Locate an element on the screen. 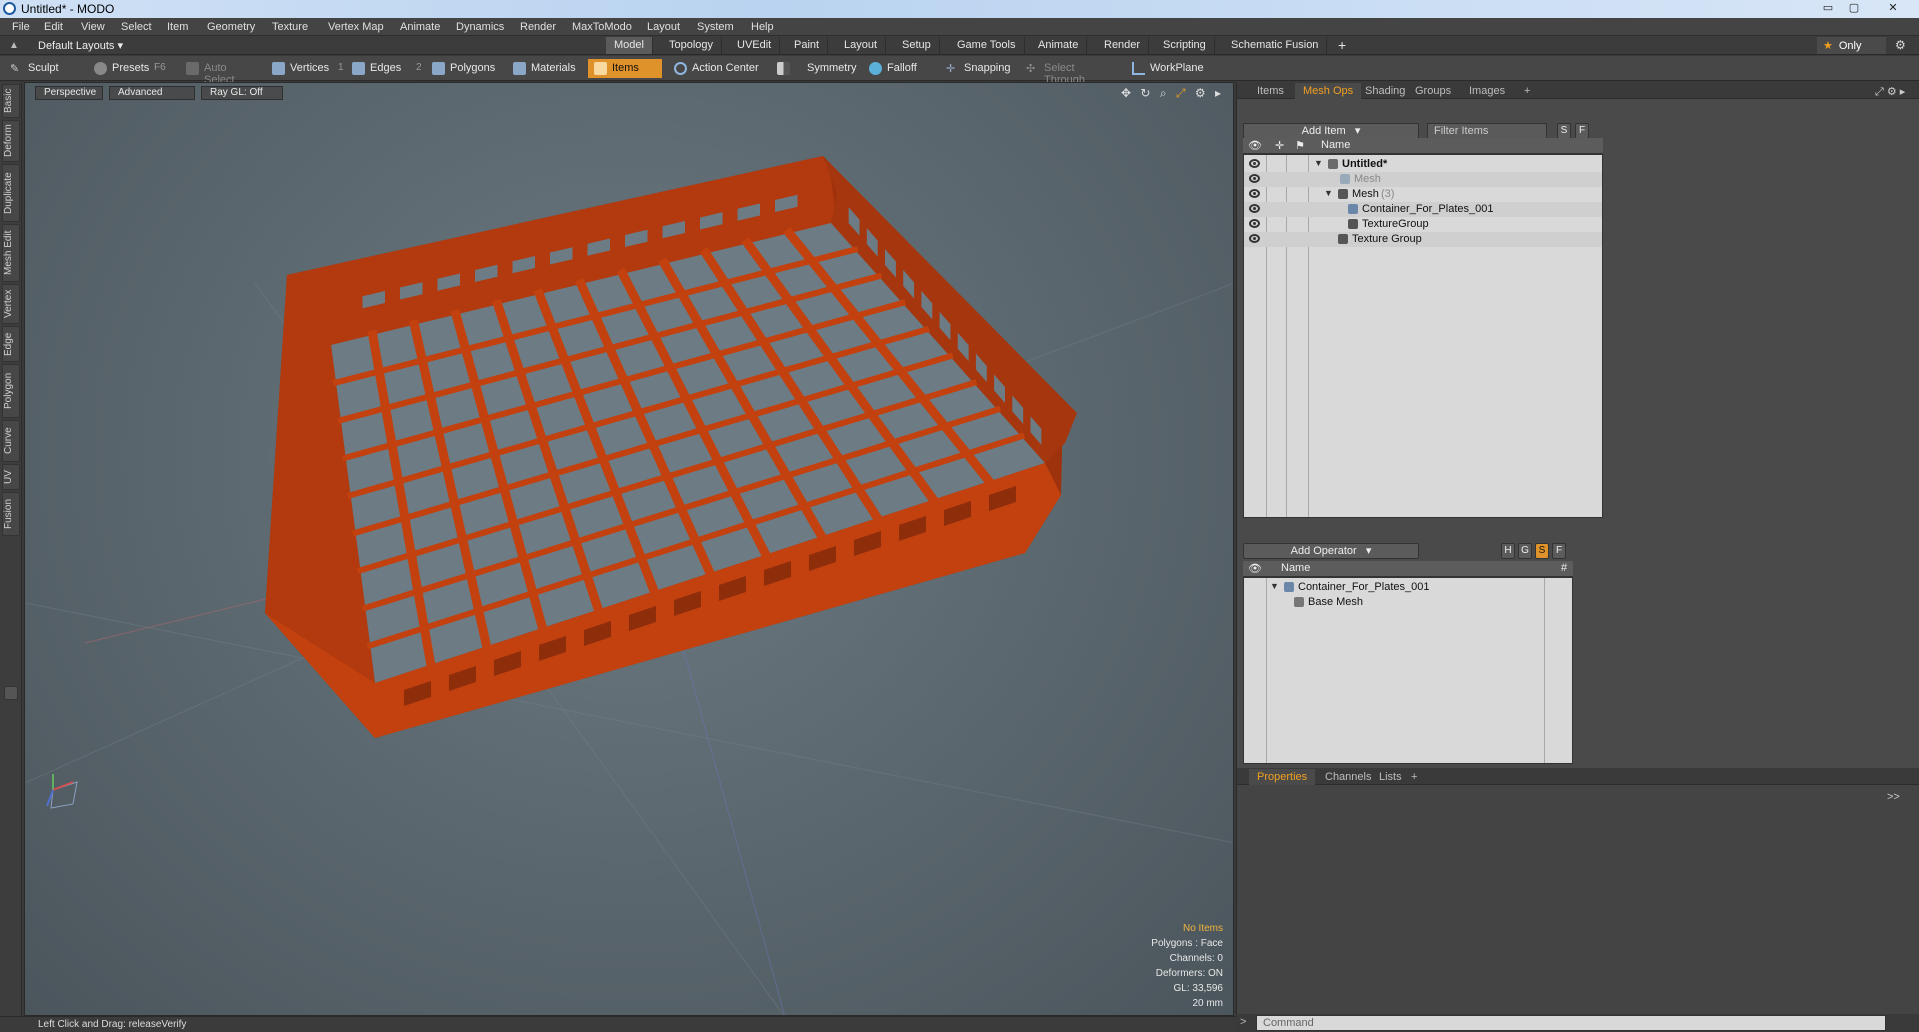 This screenshot has height=1032, width=1919. minimize-button: ▭ is located at coordinates (1828, 8).